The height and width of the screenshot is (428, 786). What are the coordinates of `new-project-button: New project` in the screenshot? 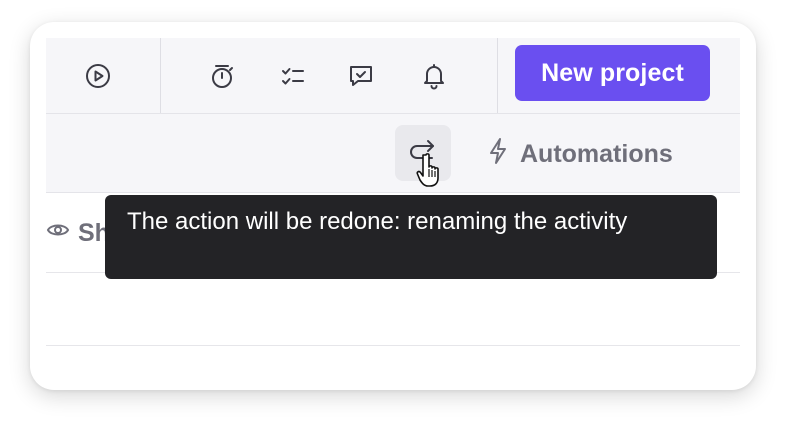 It's located at (612, 73).